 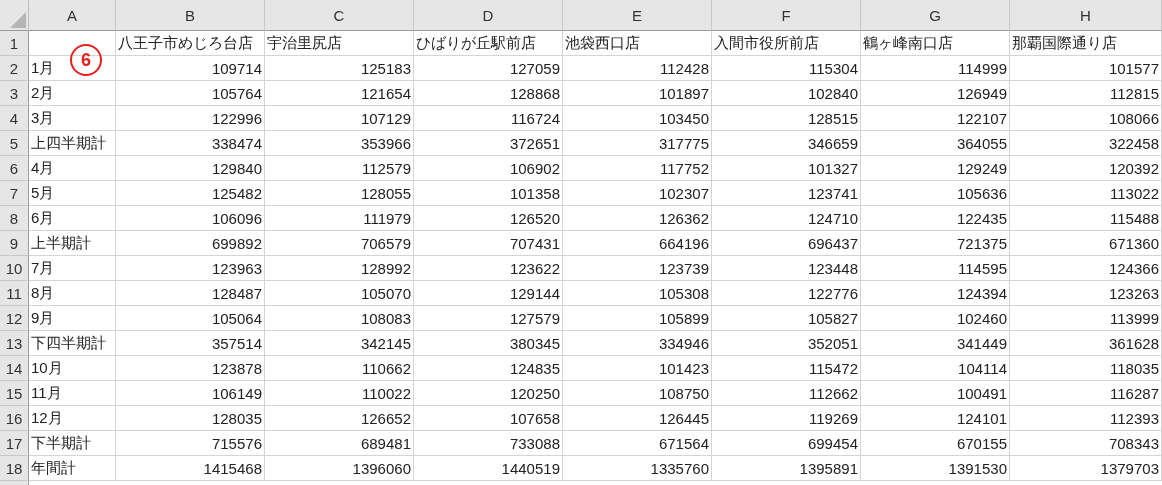 What do you see at coordinates (982, 368) in the screenshot?
I see `table-cell: 104114` at bounding box center [982, 368].